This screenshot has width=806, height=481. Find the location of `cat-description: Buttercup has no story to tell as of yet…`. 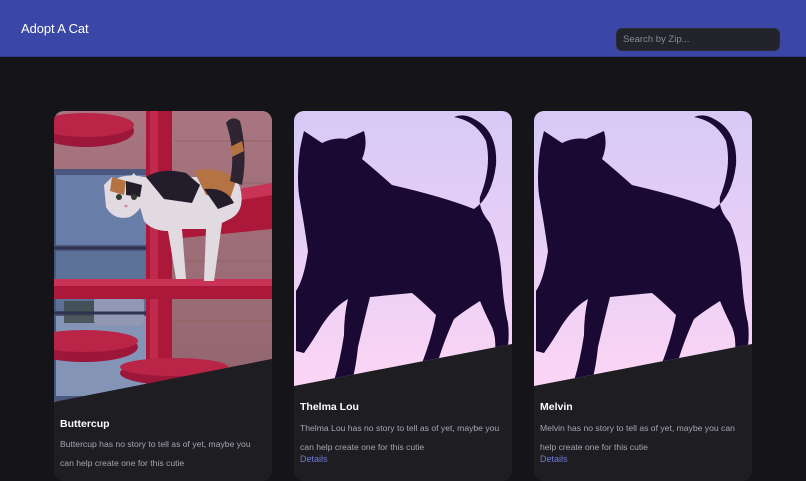

cat-description: Buttercup has no story to tell as of yet… is located at coordinates (155, 453).